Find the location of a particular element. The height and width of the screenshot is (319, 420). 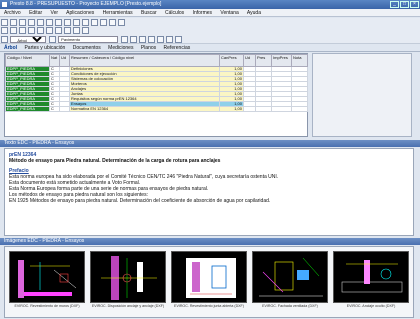

filter-icon is located at coordinates (94, 22).